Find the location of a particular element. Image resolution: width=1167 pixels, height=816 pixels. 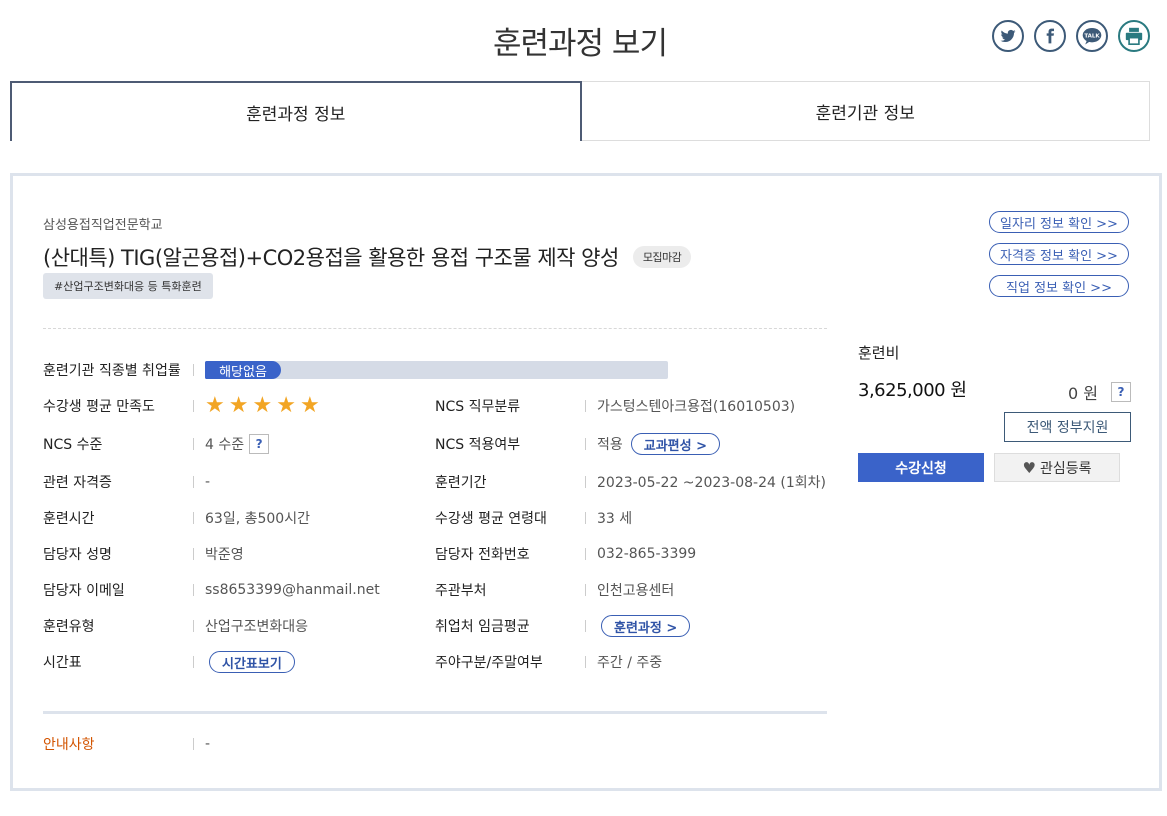

daynight-value: 주간 / 주중 is located at coordinates (630, 663).